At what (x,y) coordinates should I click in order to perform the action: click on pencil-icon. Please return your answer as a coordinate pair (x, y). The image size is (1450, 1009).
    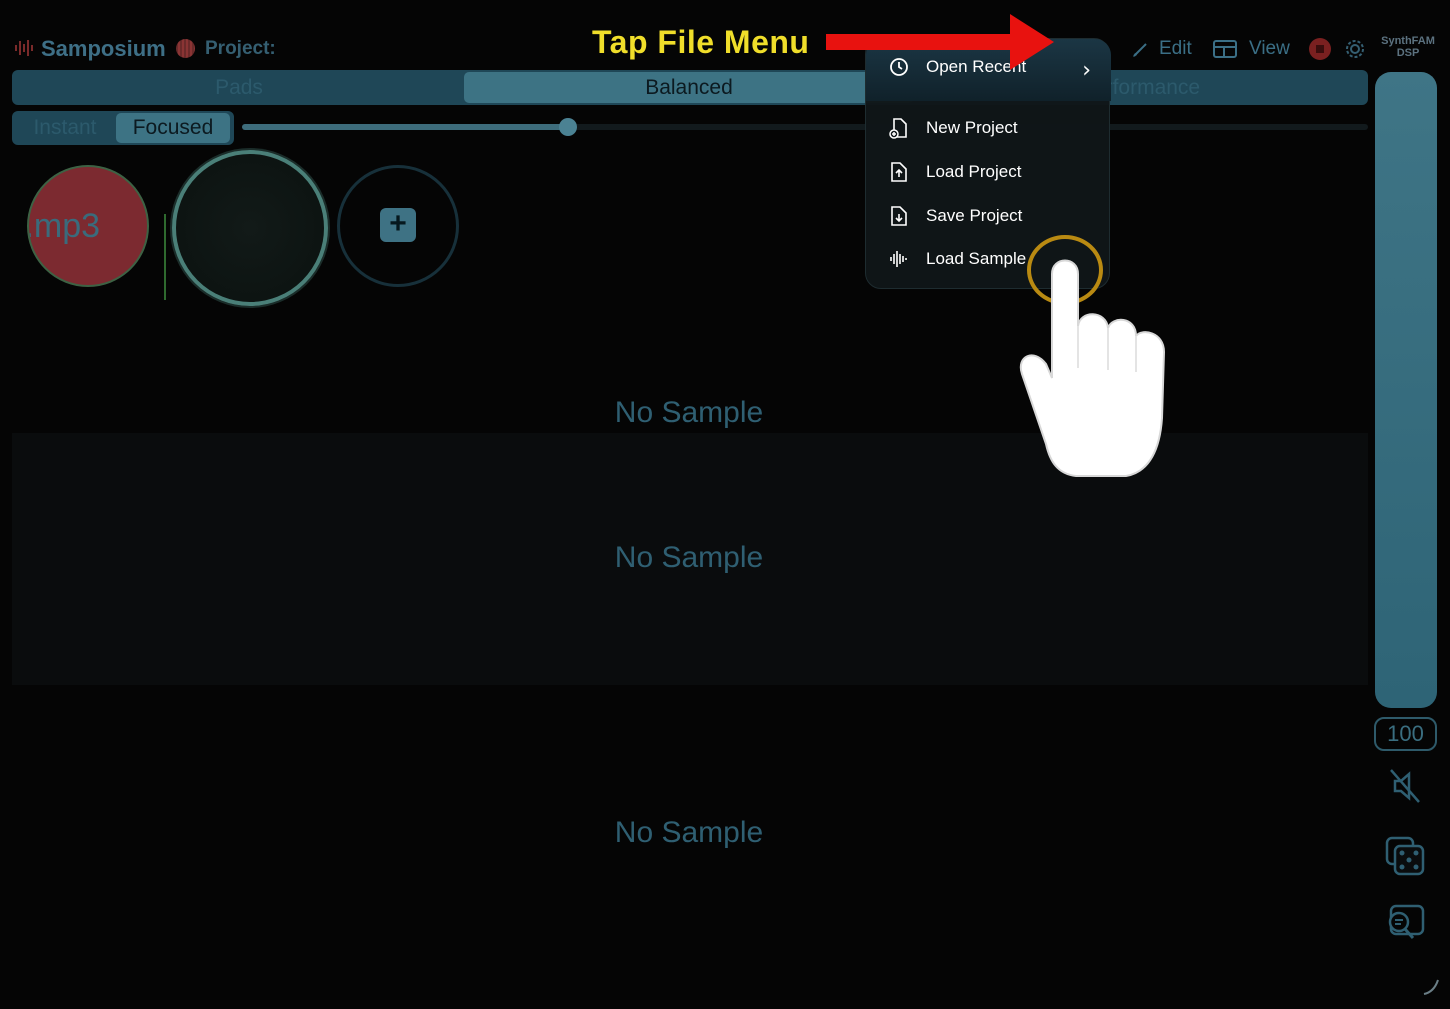
    Looking at the image, I should click on (1140, 50).